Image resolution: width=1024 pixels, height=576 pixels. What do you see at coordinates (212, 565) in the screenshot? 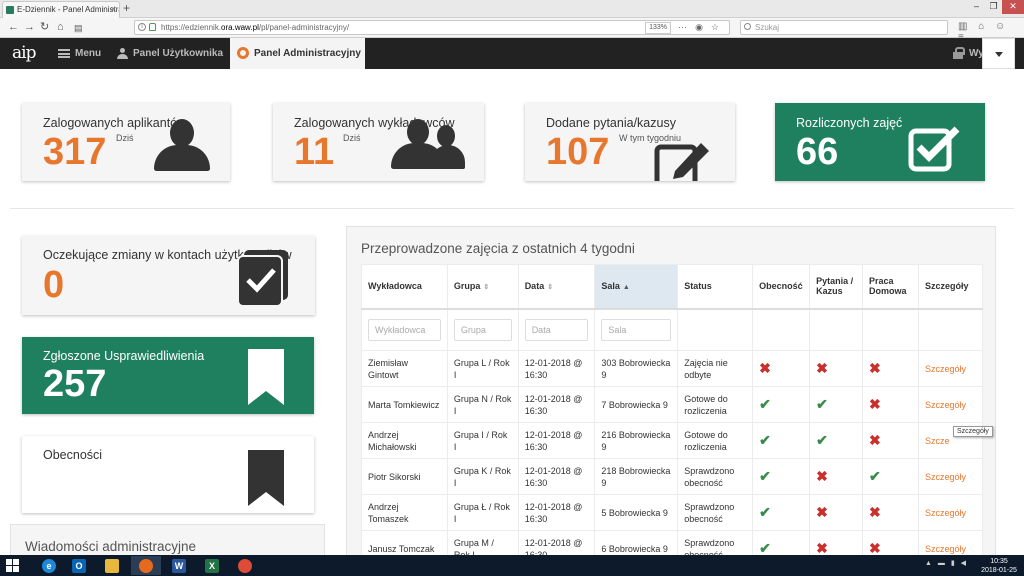
I see `excel-taskbar-icon: X` at bounding box center [212, 565].